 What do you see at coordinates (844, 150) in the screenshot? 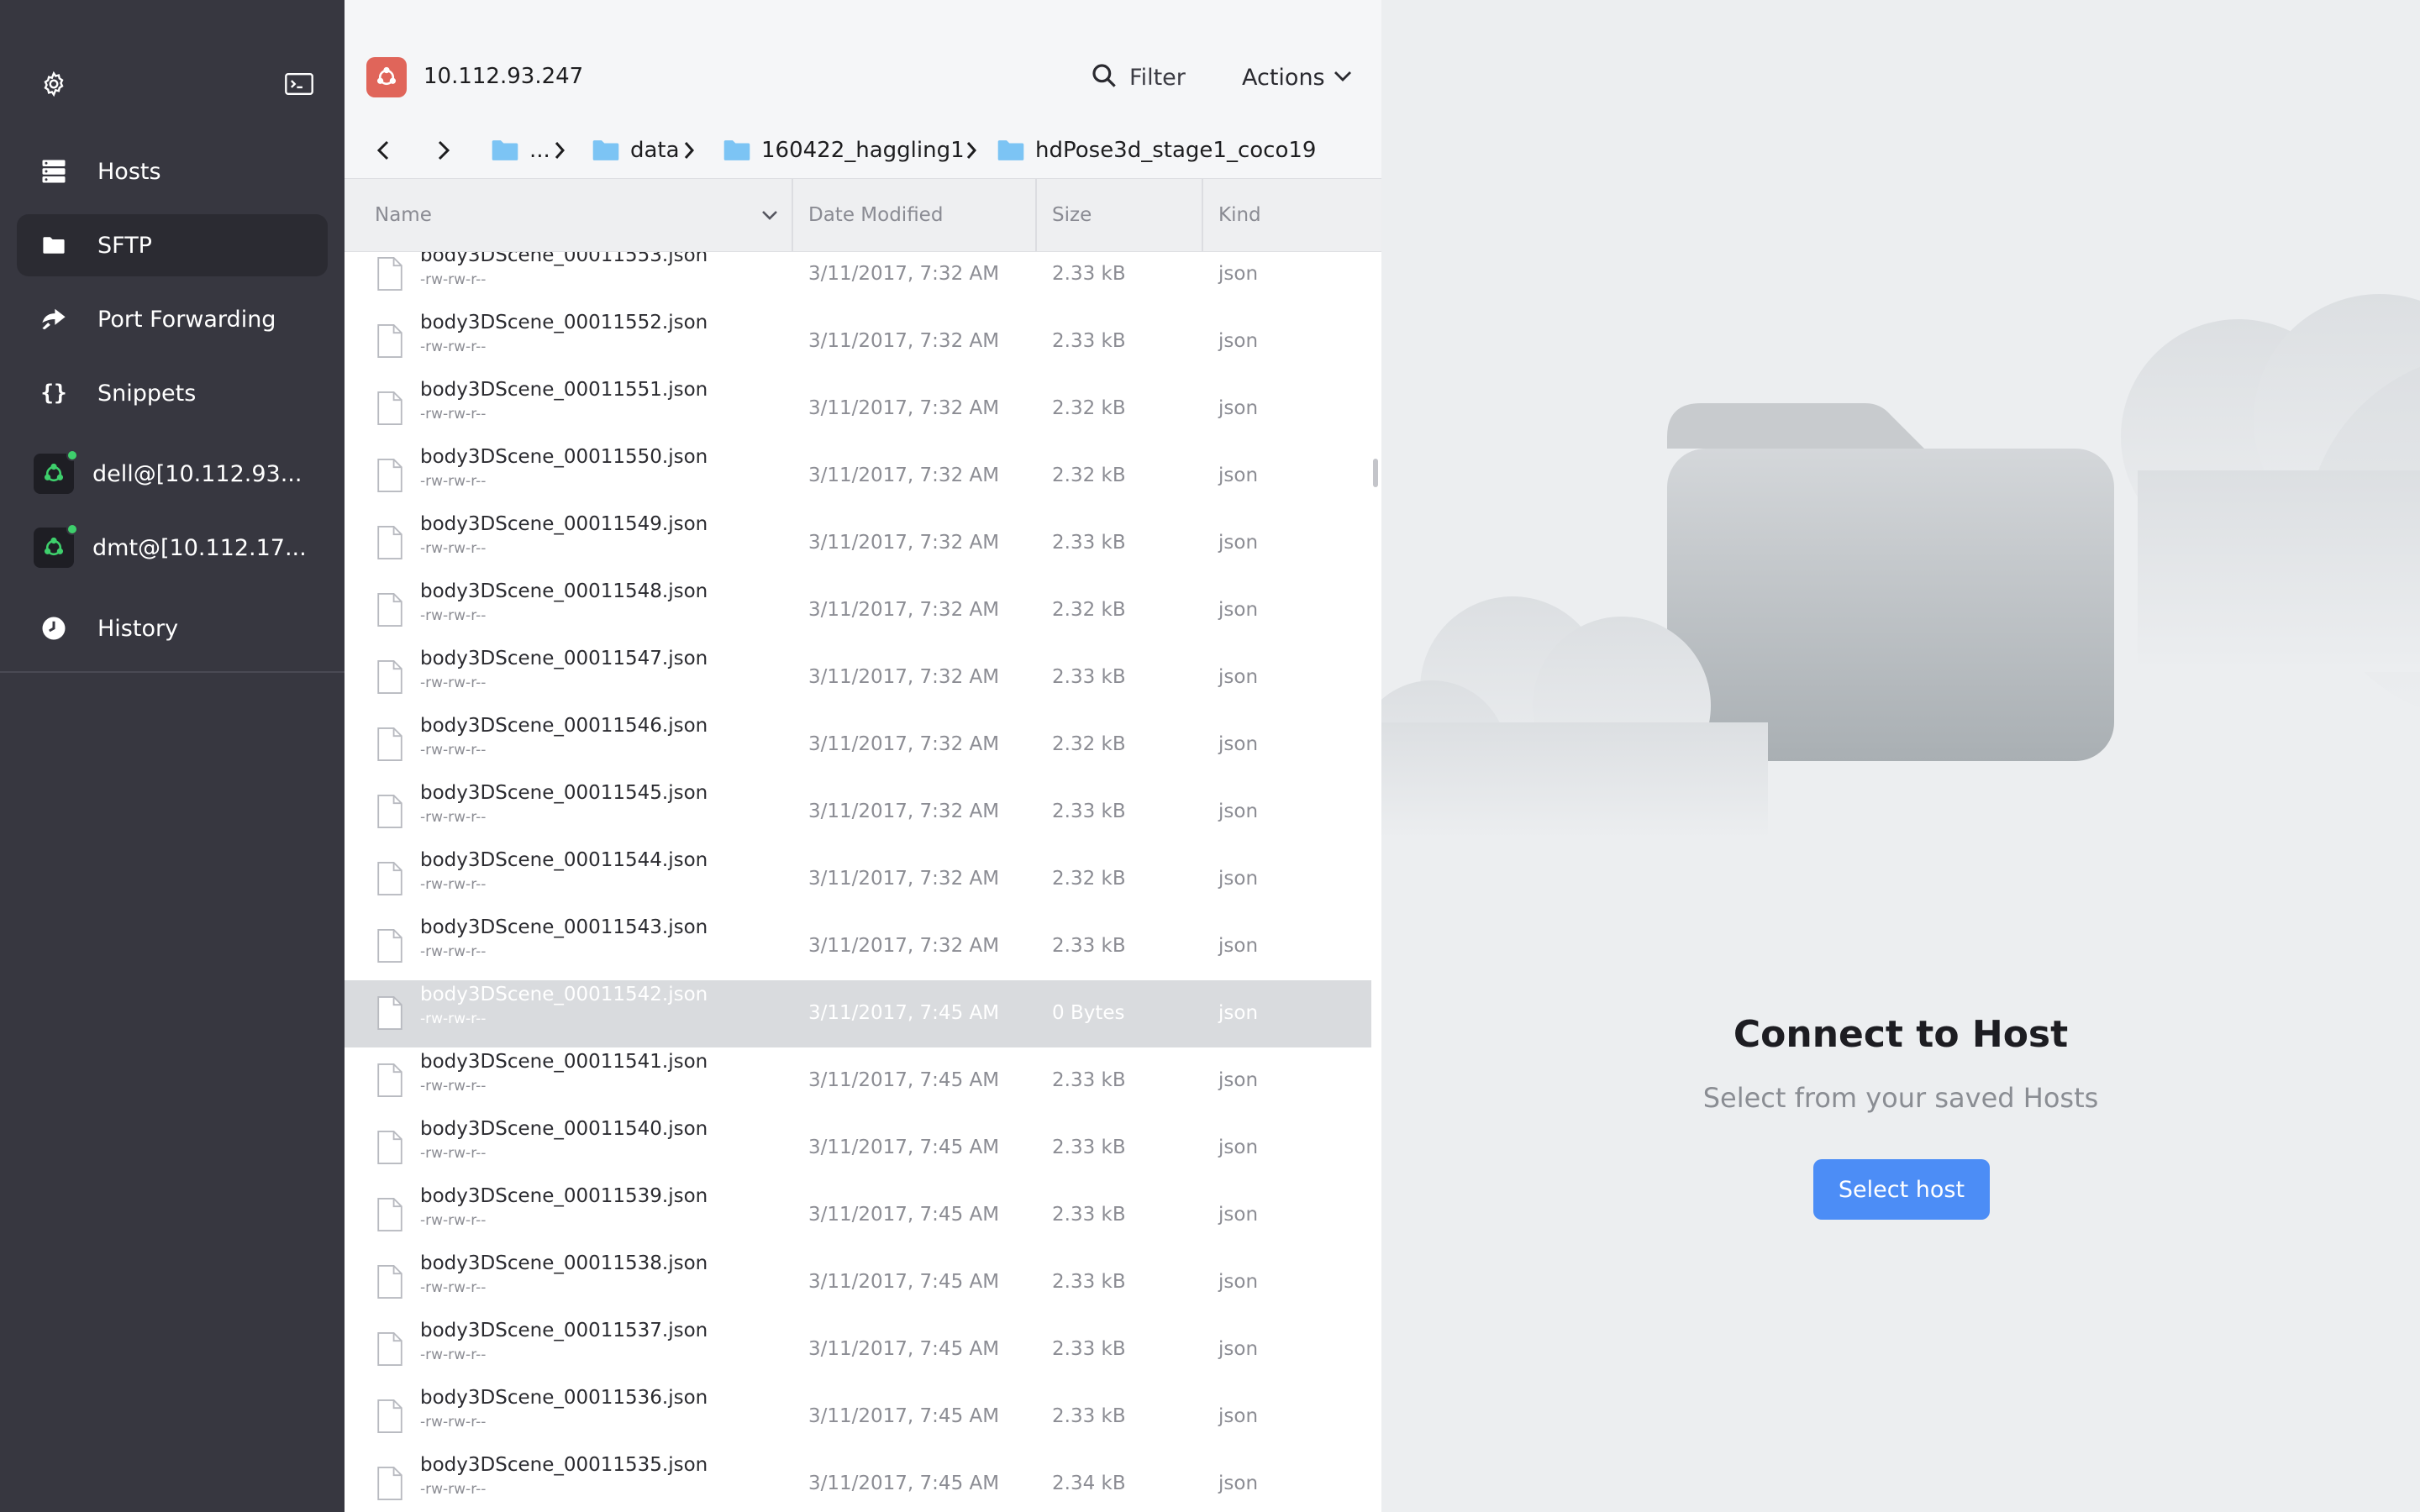
I see `breadcrumb-item-haggling: 160422_haggling1` at bounding box center [844, 150].